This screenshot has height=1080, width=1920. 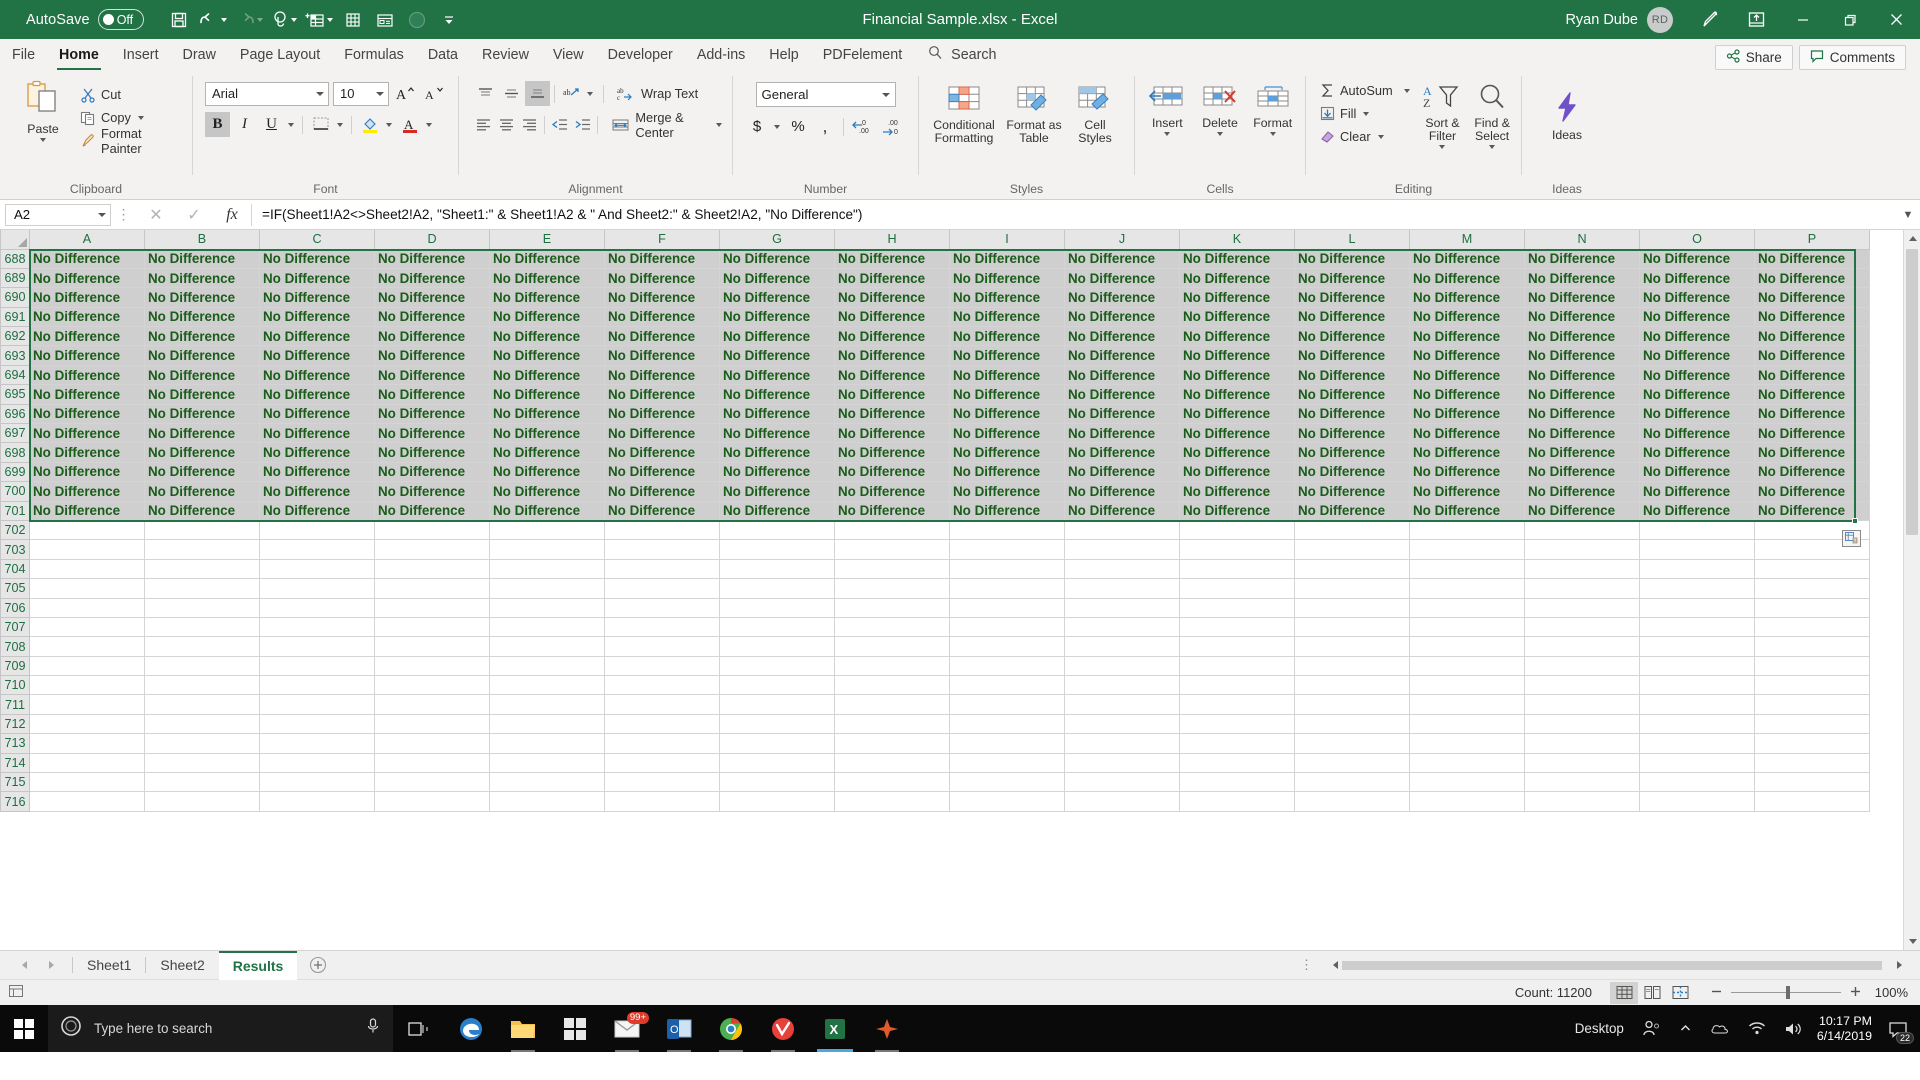 I want to click on horizontal-scrollbar, so click(x=1624, y=965).